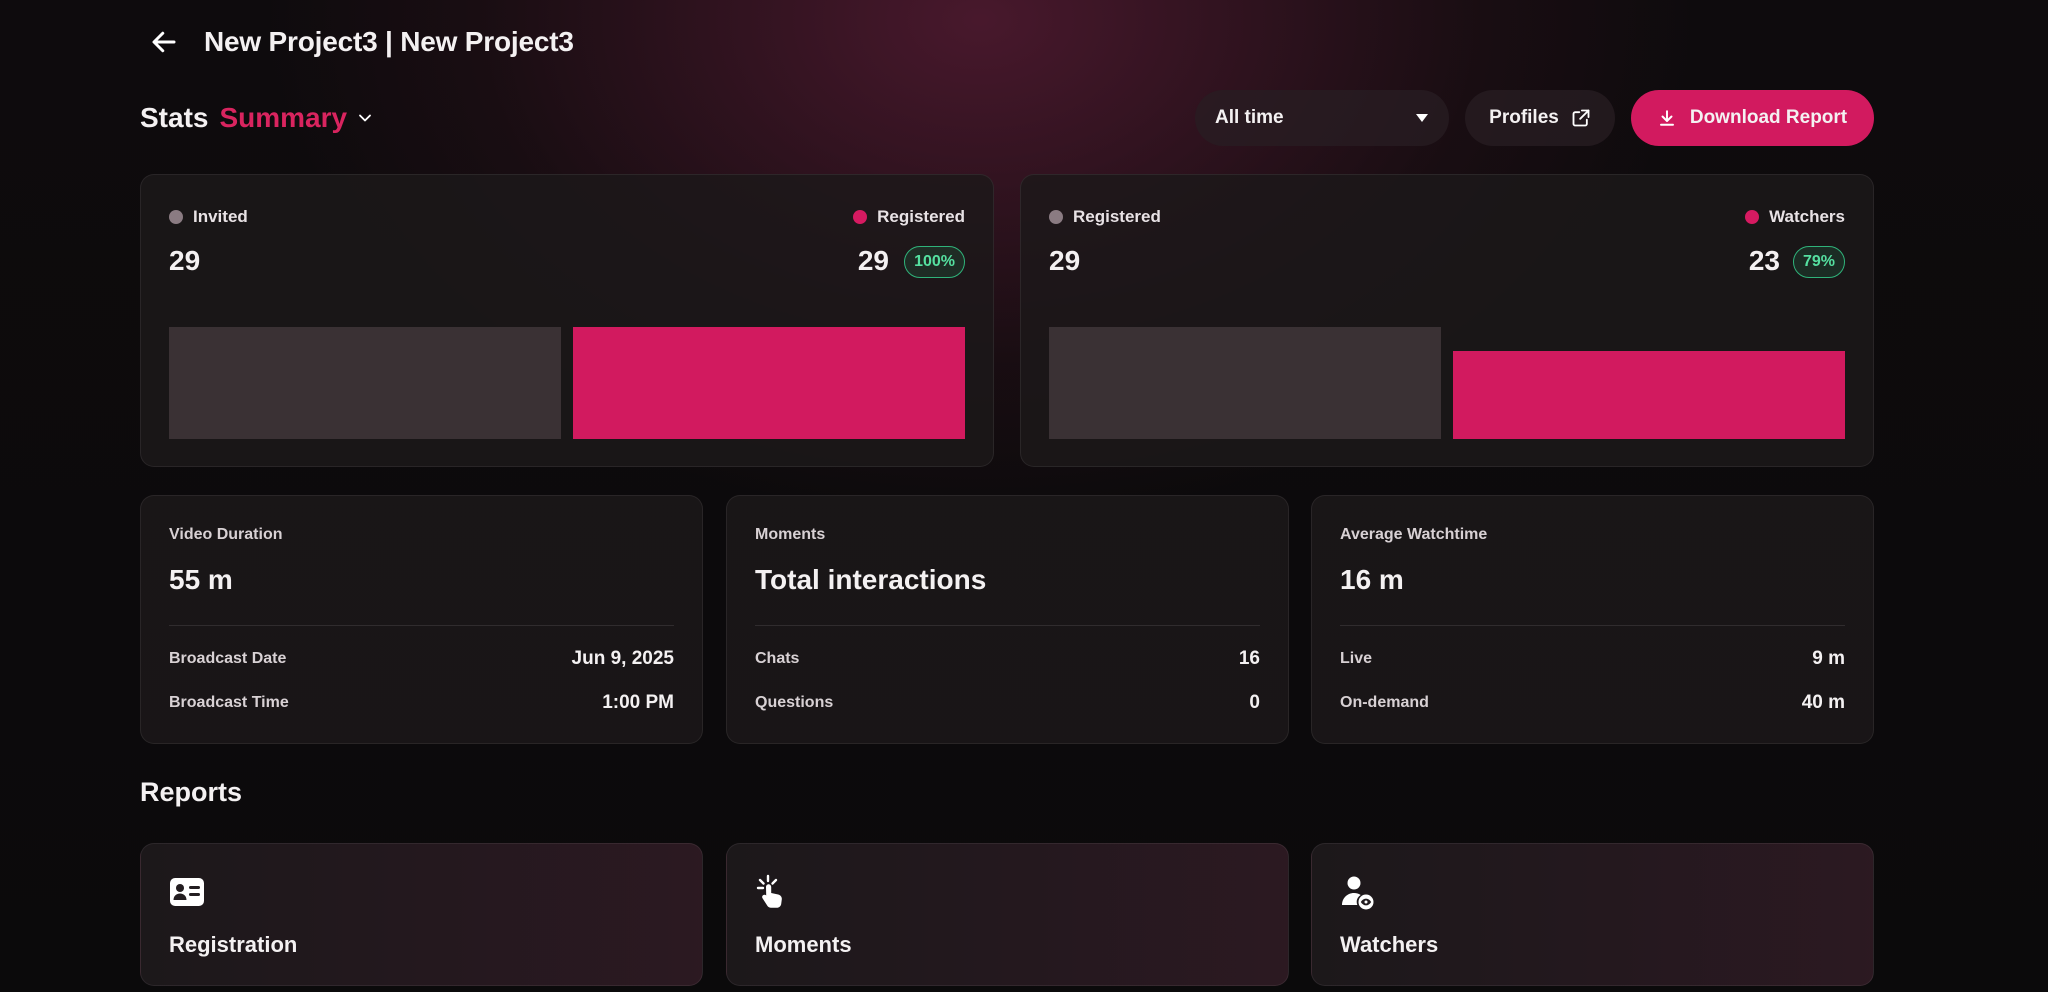 This screenshot has height=992, width=2048. Describe the element at coordinates (220, 216) in the screenshot. I see `legend-label: Invited` at that location.